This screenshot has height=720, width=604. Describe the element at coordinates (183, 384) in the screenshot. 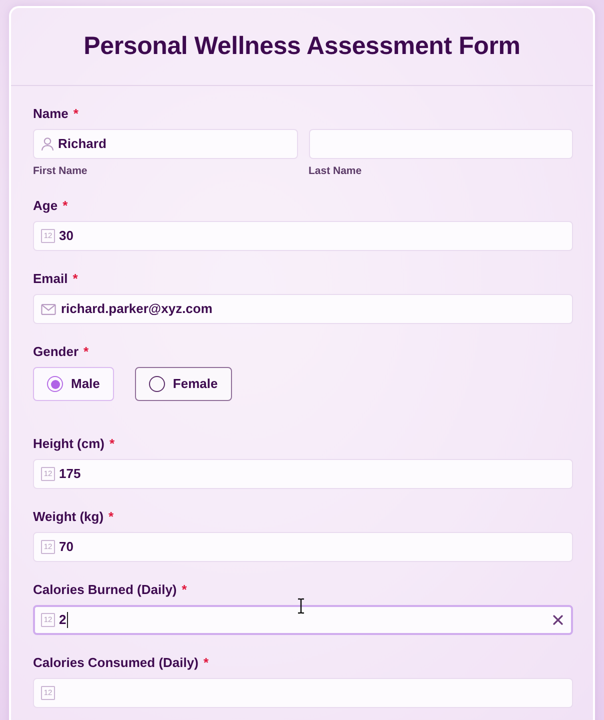

I see `radio-option: Female` at that location.